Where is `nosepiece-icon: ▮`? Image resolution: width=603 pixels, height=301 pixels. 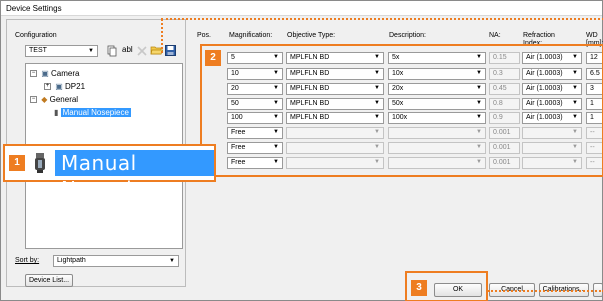
nosepiece-icon: ▮ is located at coordinates (56, 112).